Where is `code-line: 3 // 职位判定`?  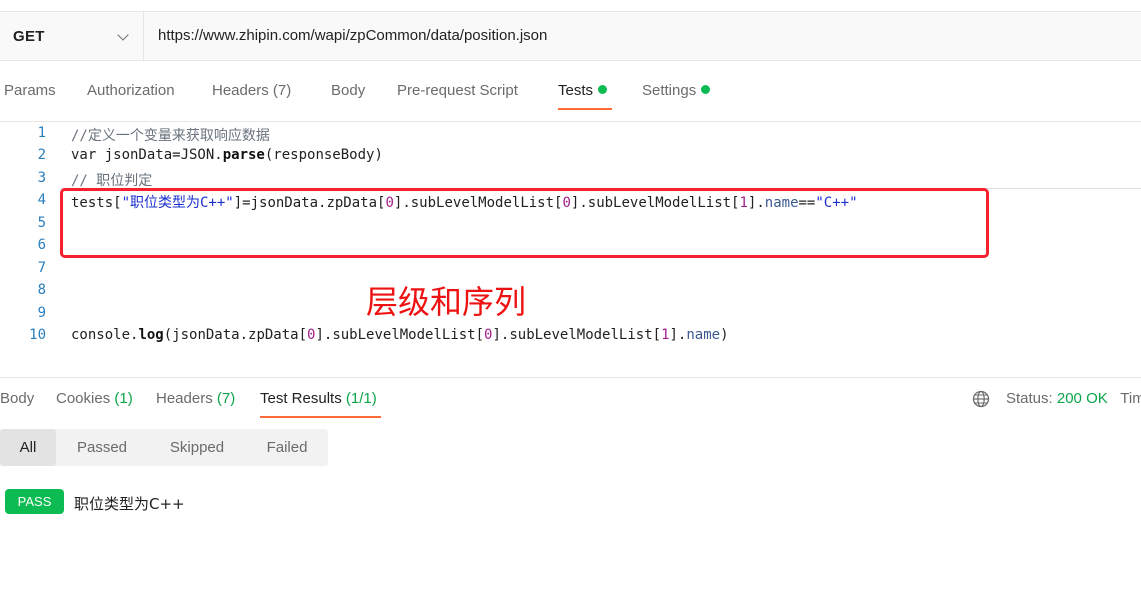 code-line: 3 // 职位判定 is located at coordinates (570, 178).